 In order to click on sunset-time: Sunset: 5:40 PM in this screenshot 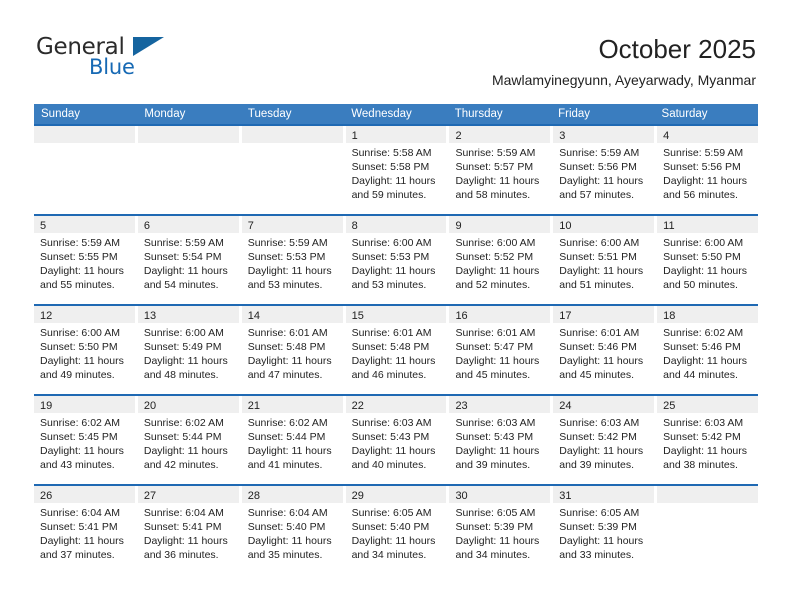, I will do `click(390, 527)`.